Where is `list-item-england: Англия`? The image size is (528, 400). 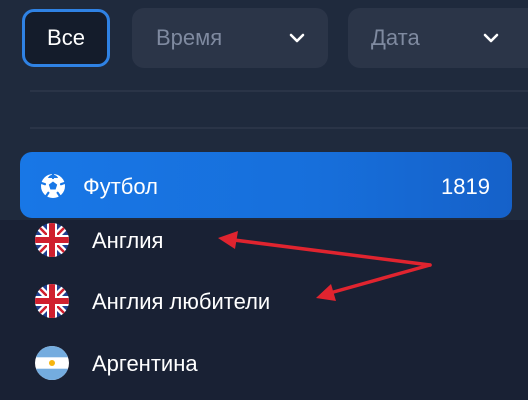
list-item-england: Англия is located at coordinates (264, 240).